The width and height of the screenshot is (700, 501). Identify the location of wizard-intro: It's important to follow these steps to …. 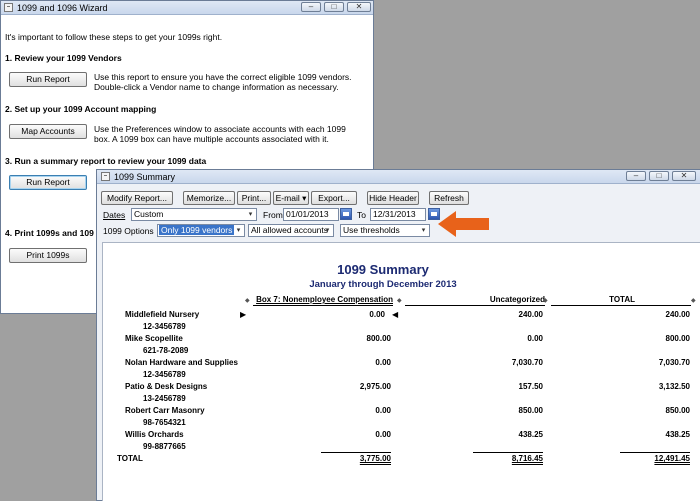
(114, 37).